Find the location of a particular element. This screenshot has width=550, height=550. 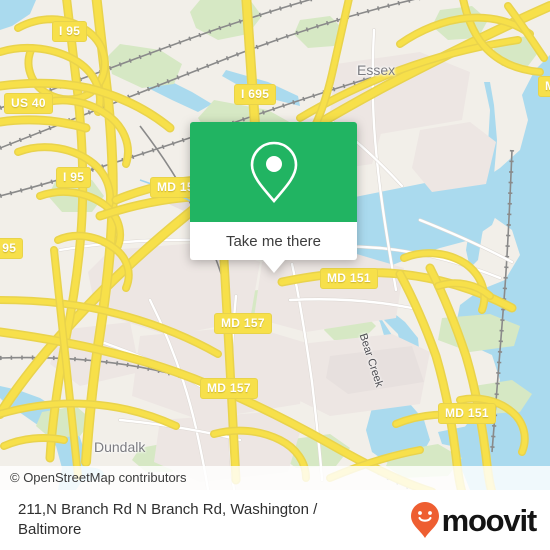

popup-pin-area is located at coordinates (273, 172).